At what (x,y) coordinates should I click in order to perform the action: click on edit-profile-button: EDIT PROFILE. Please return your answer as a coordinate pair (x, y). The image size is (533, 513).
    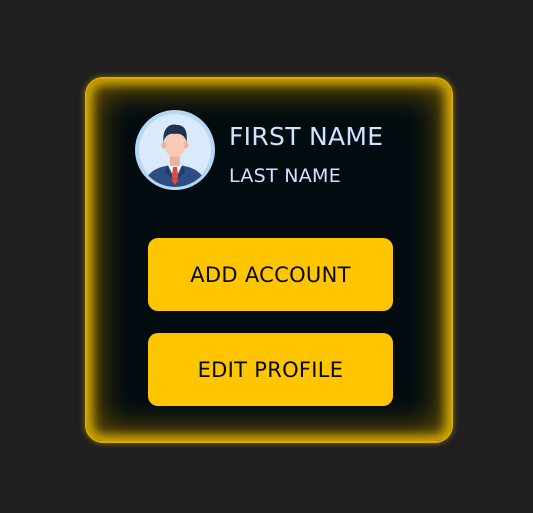
    Looking at the image, I should click on (270, 369).